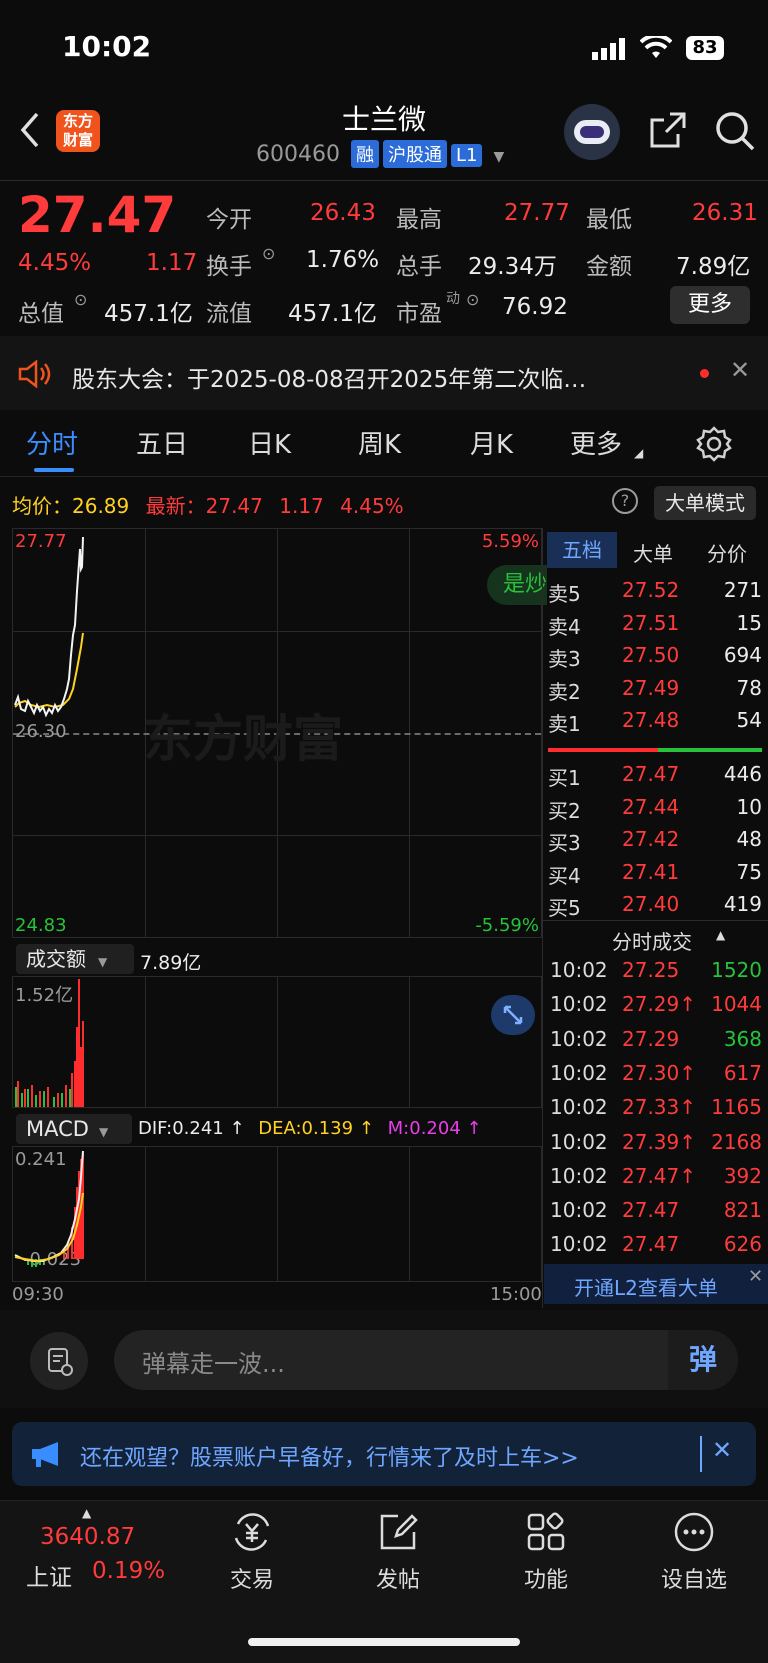 The width and height of the screenshot is (768, 1663). What do you see at coordinates (582, 550) in the screenshot?
I see `tab-5-level: 五档` at bounding box center [582, 550].